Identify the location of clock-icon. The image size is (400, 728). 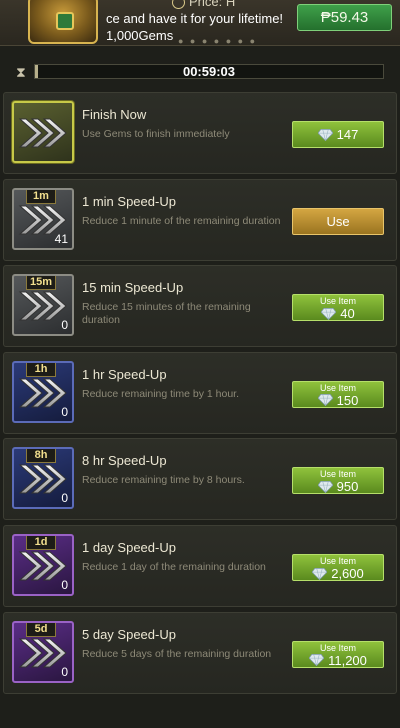
(178, 5).